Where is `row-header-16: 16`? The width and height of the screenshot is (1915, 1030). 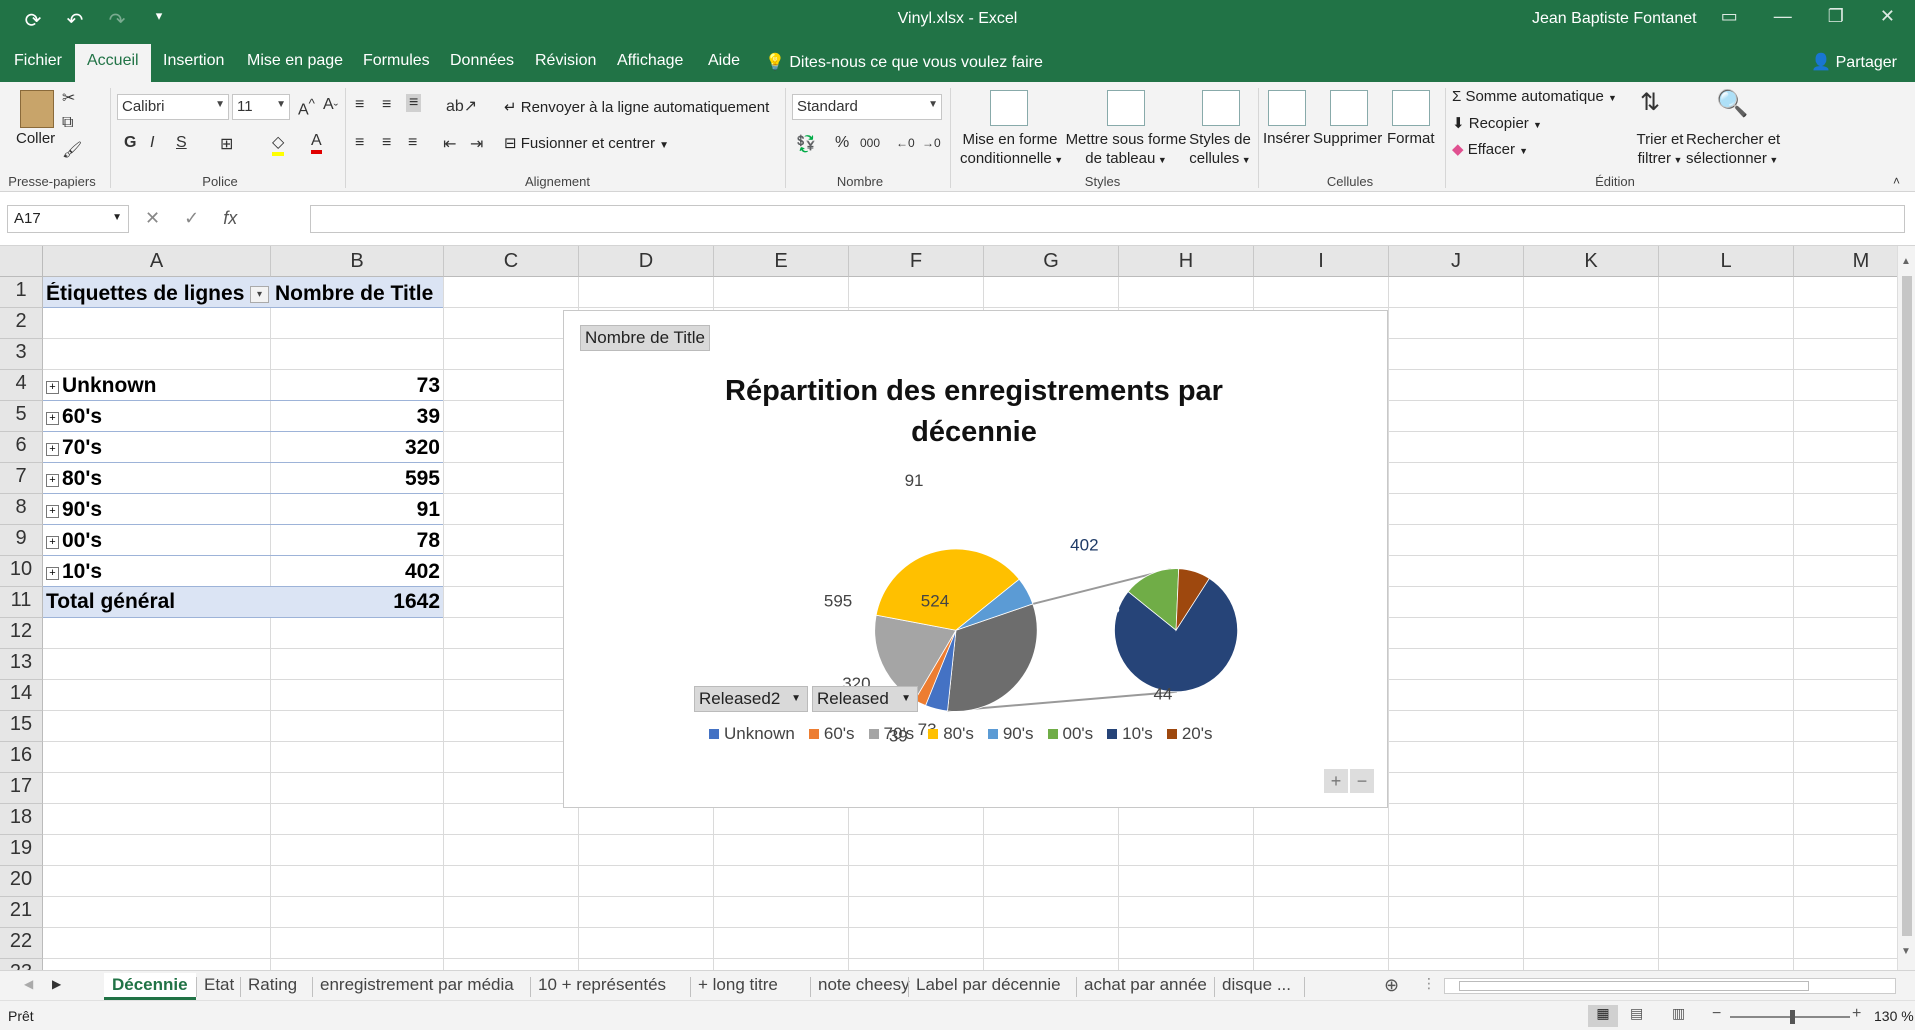
row-header-16: 16 is located at coordinates (21, 757).